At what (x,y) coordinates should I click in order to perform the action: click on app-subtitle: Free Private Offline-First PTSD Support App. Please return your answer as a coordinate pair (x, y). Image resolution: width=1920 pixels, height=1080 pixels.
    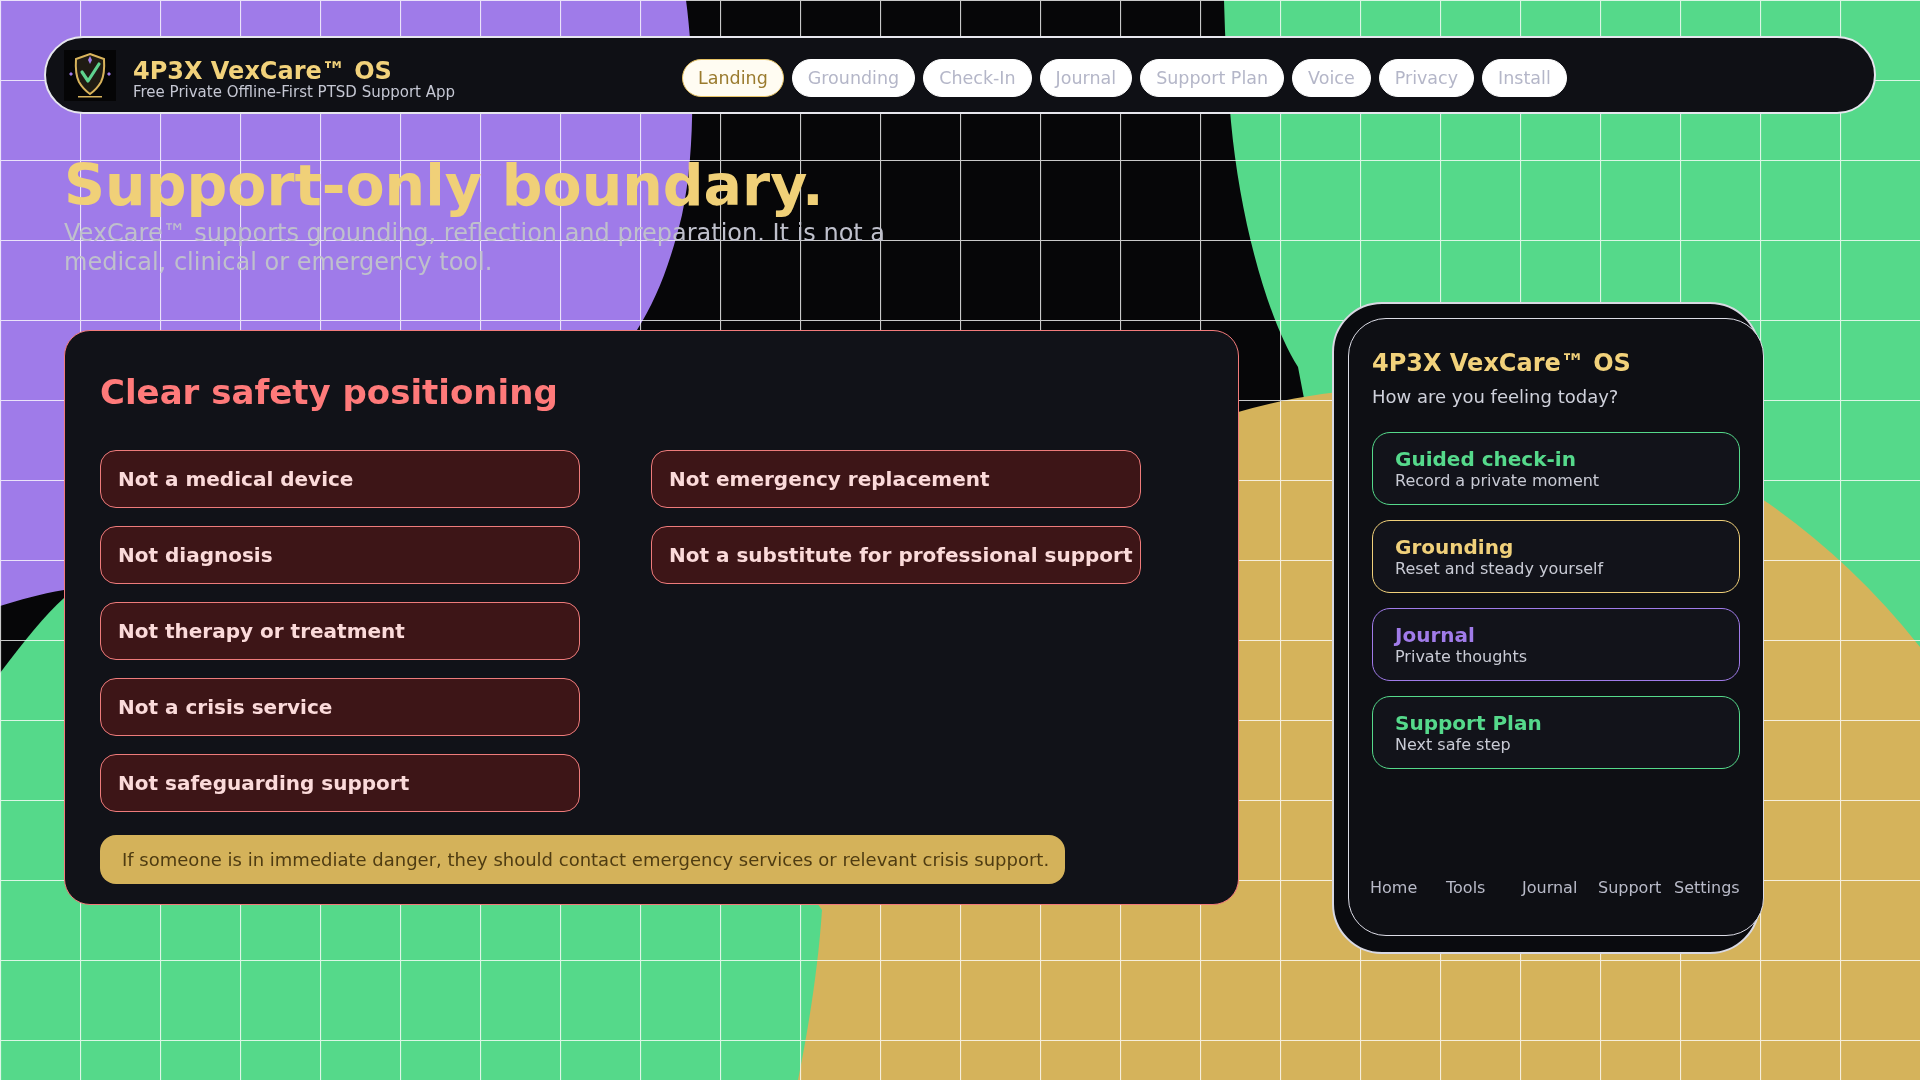
    Looking at the image, I should click on (294, 91).